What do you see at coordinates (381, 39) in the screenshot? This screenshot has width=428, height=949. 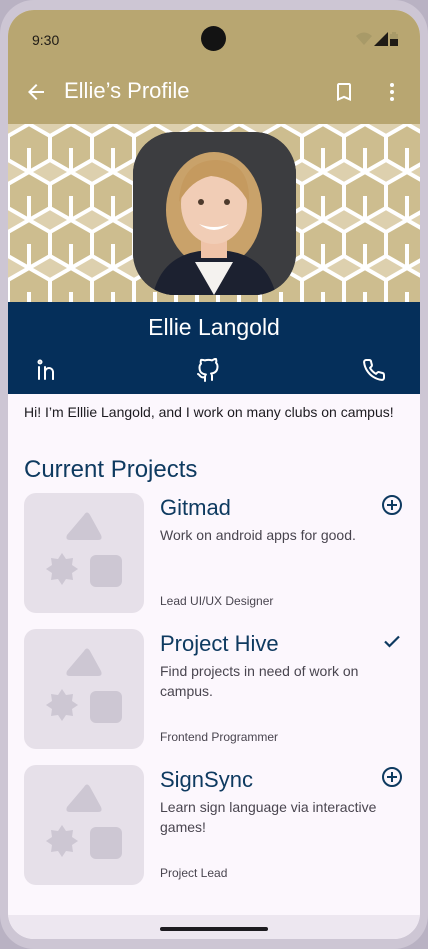 I see `signal-icon` at bounding box center [381, 39].